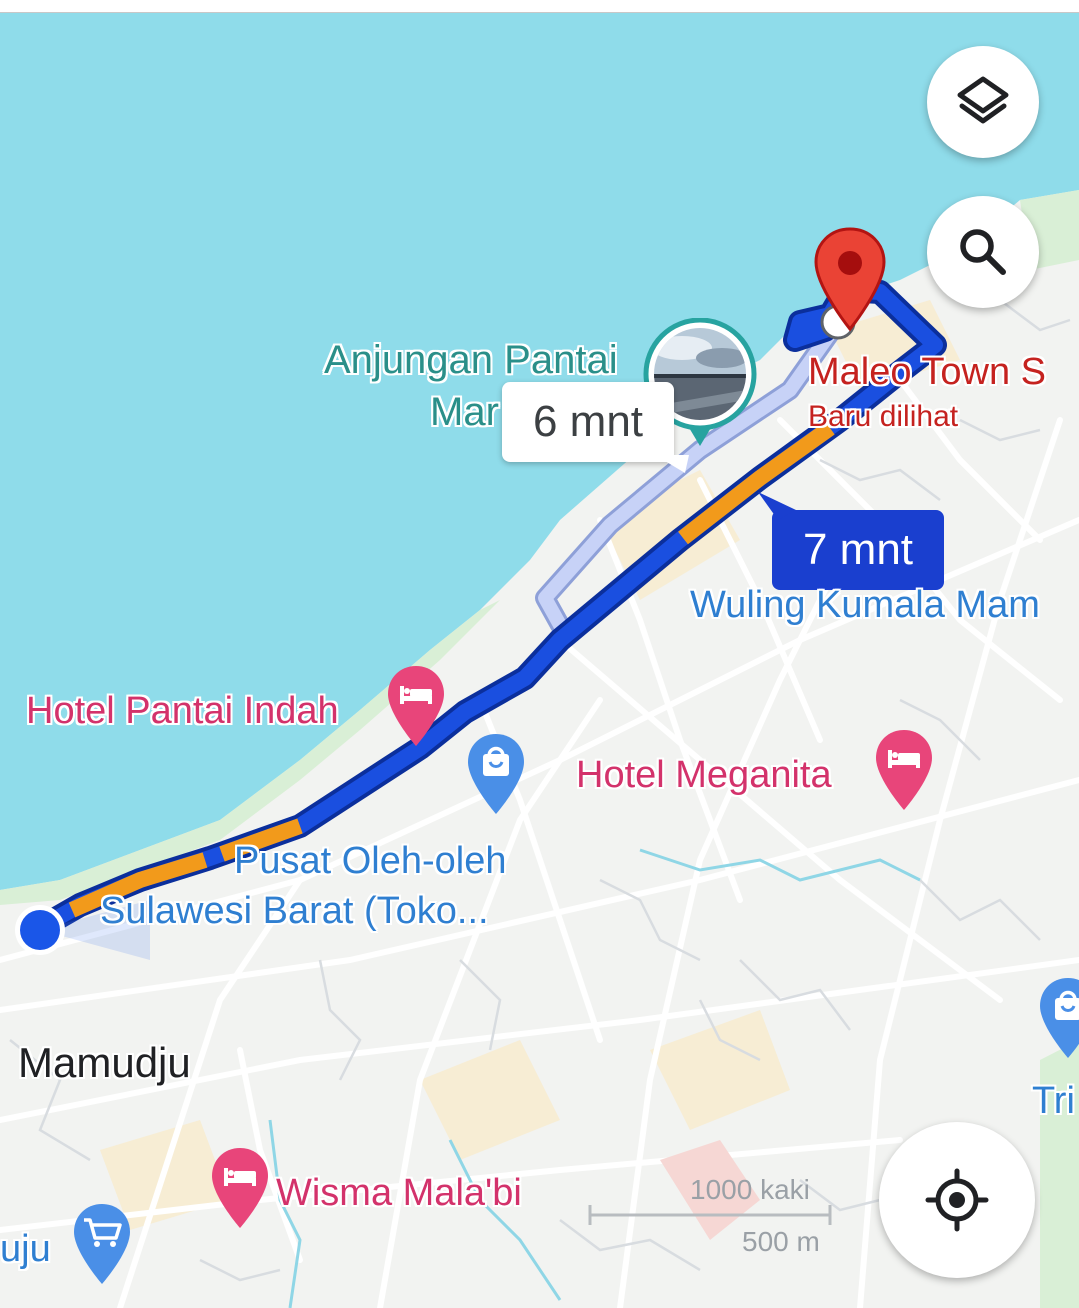 The image size is (1079, 1308). Describe the element at coordinates (672, 464) in the screenshot. I see `alt-bubble-tail` at that location.